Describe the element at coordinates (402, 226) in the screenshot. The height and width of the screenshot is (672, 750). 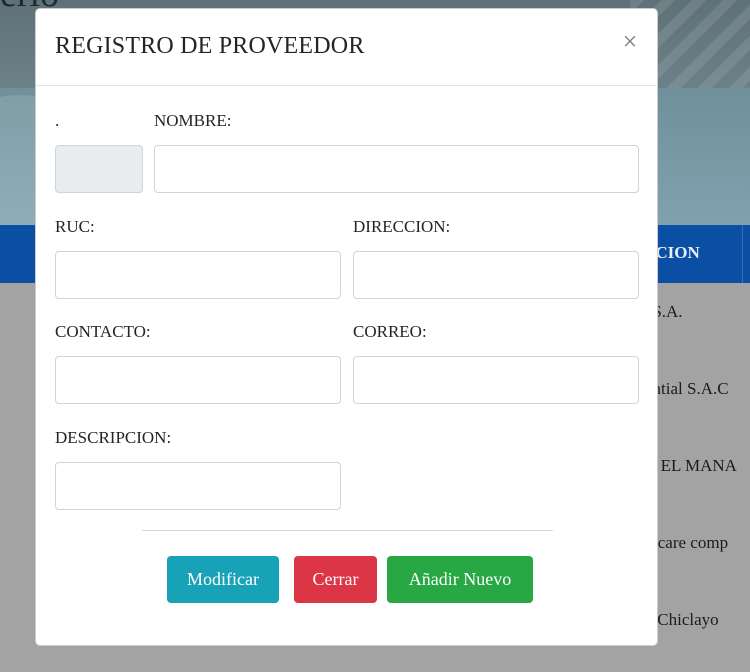
I see `direccion-label: DIRECCION:` at that location.